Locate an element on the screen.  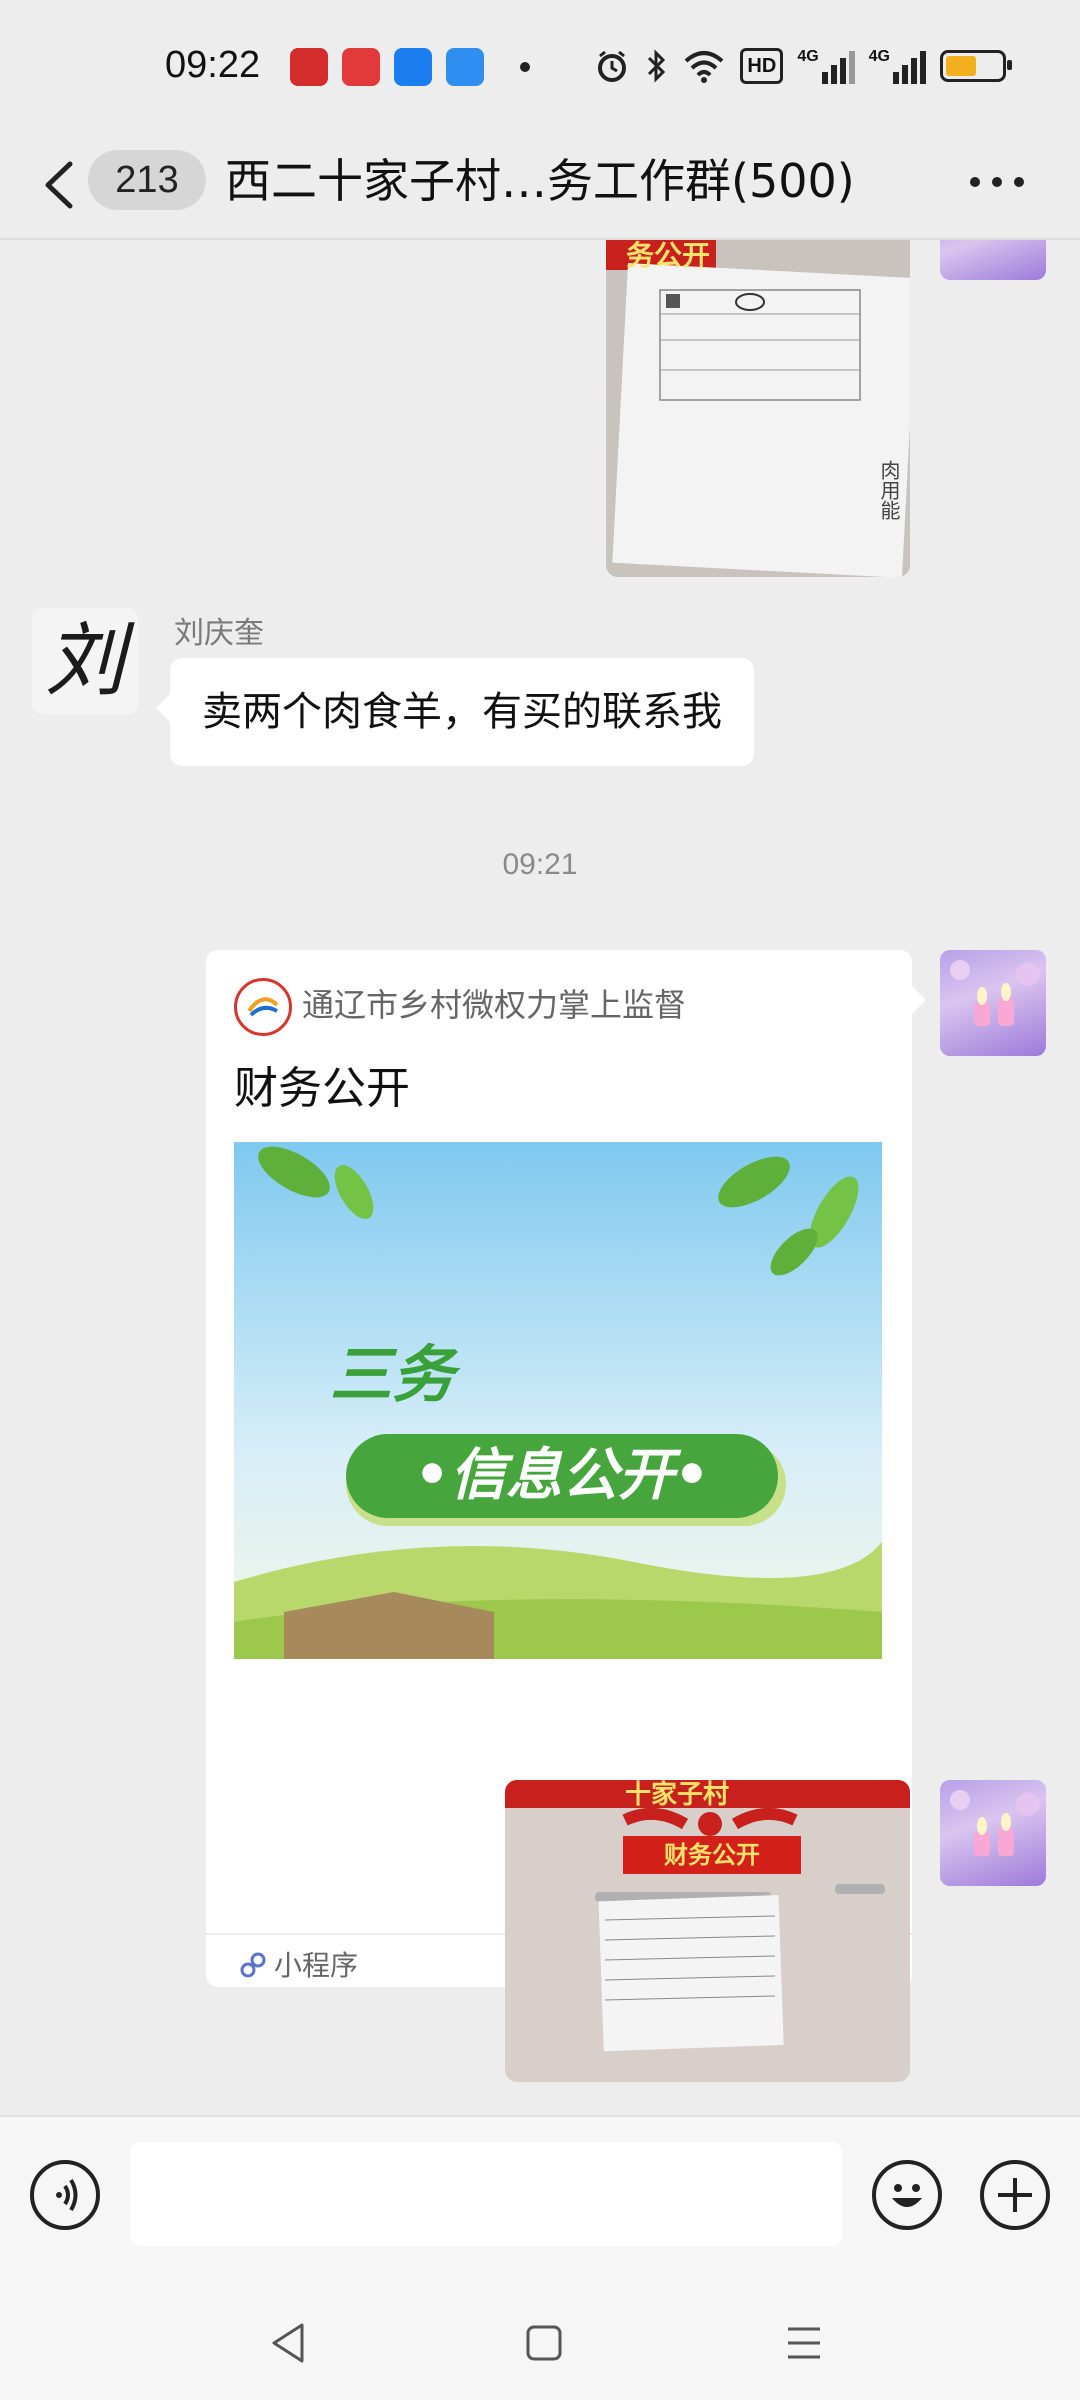
hd-label: HD is located at coordinates (762, 66).